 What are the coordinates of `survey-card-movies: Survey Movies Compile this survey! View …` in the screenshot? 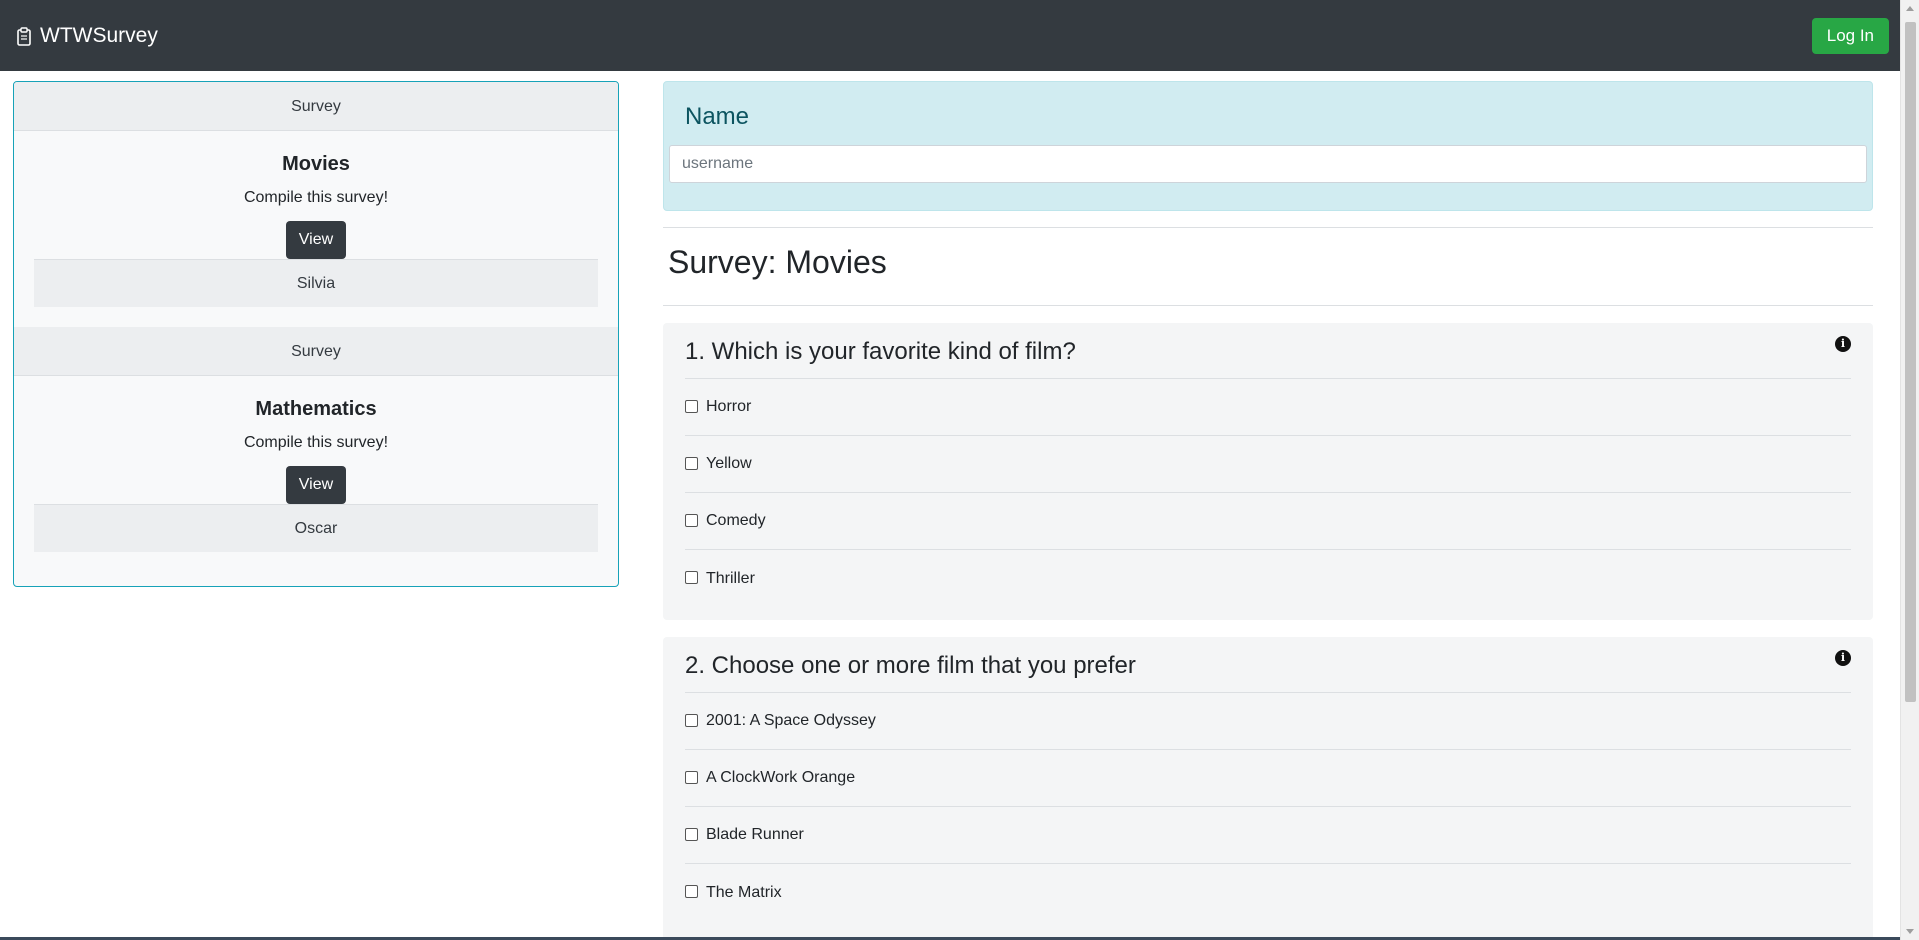 It's located at (316, 194).